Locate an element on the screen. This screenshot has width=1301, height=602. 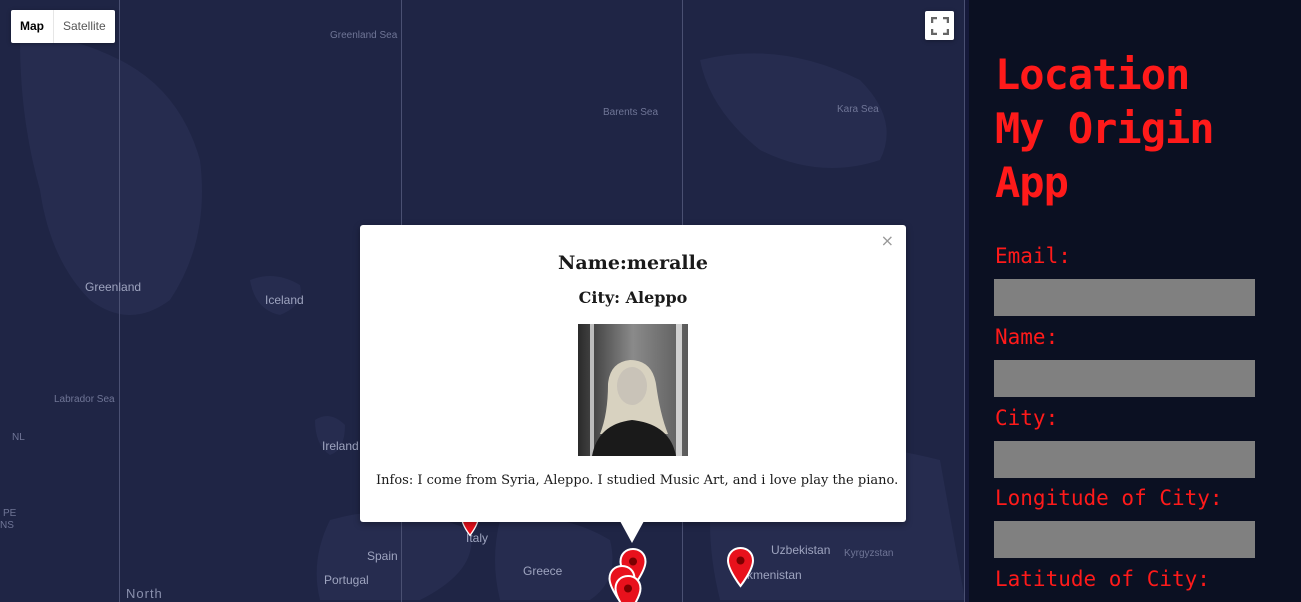
map-label-turkmenistan: kmenistan is located at coordinates (774, 575).